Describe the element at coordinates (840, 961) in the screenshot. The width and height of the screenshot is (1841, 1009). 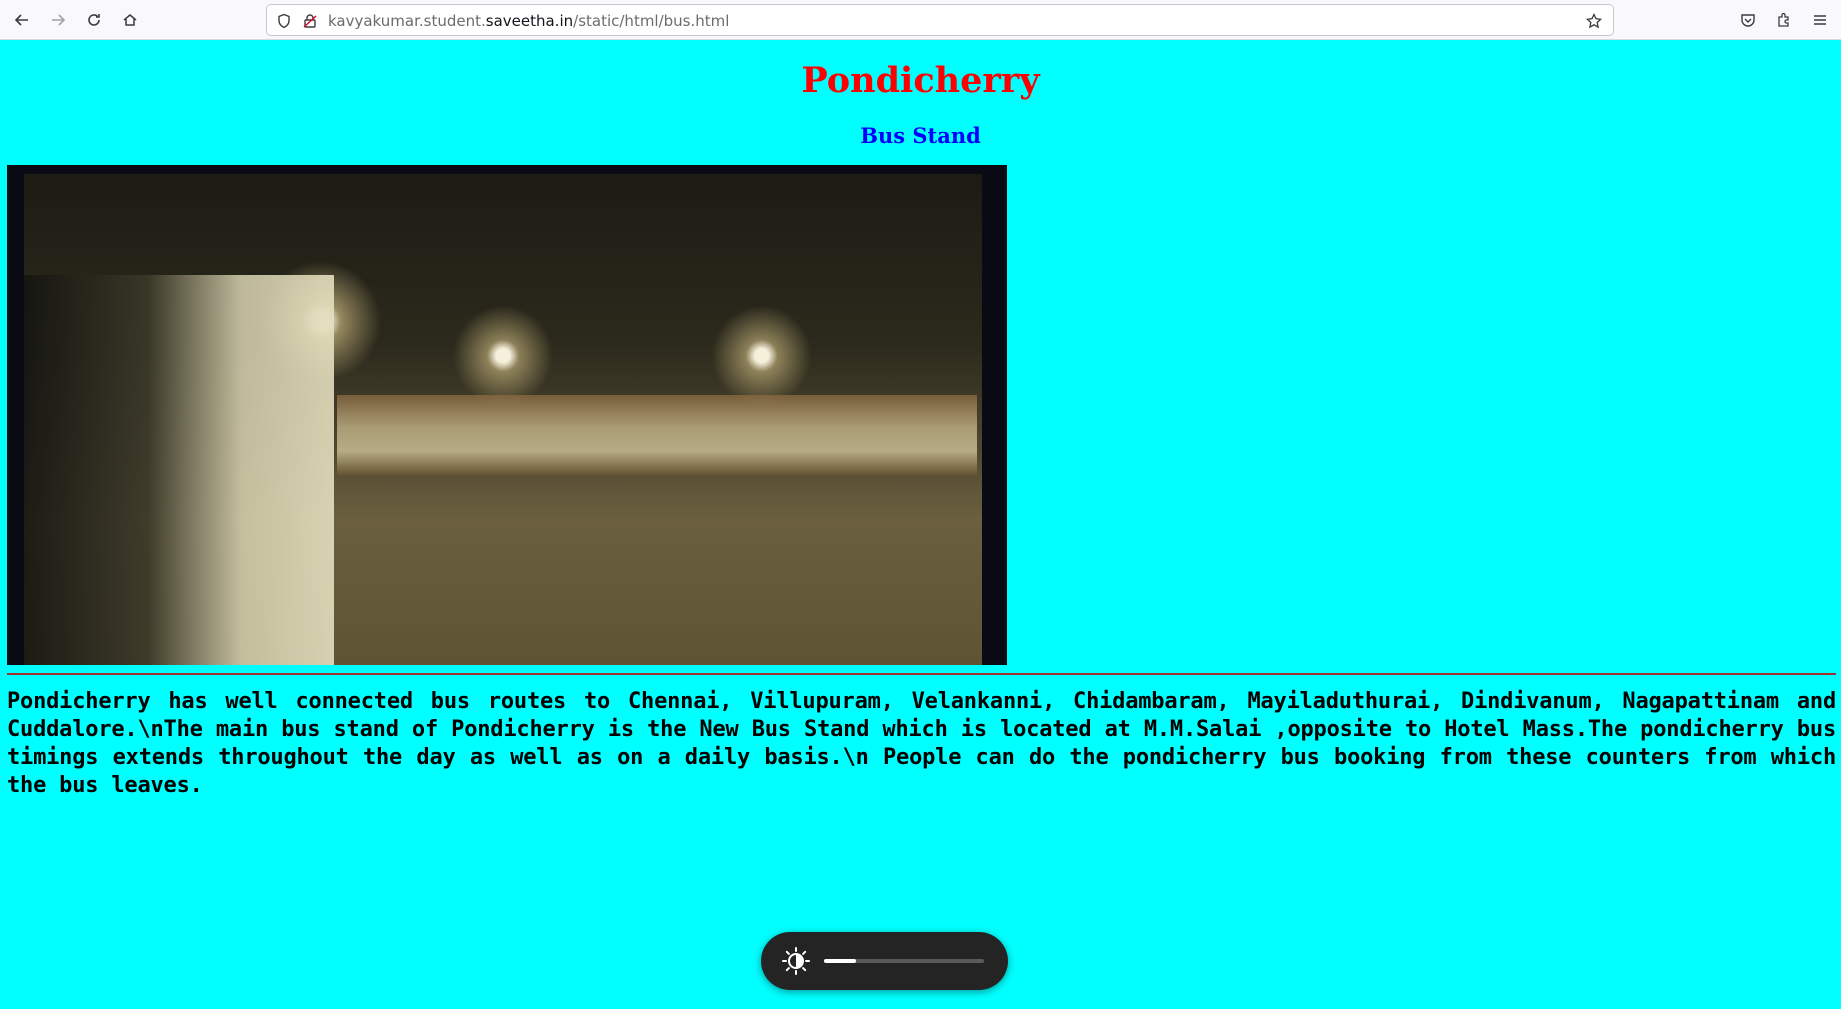
I see `brightness-slider-fill` at that location.